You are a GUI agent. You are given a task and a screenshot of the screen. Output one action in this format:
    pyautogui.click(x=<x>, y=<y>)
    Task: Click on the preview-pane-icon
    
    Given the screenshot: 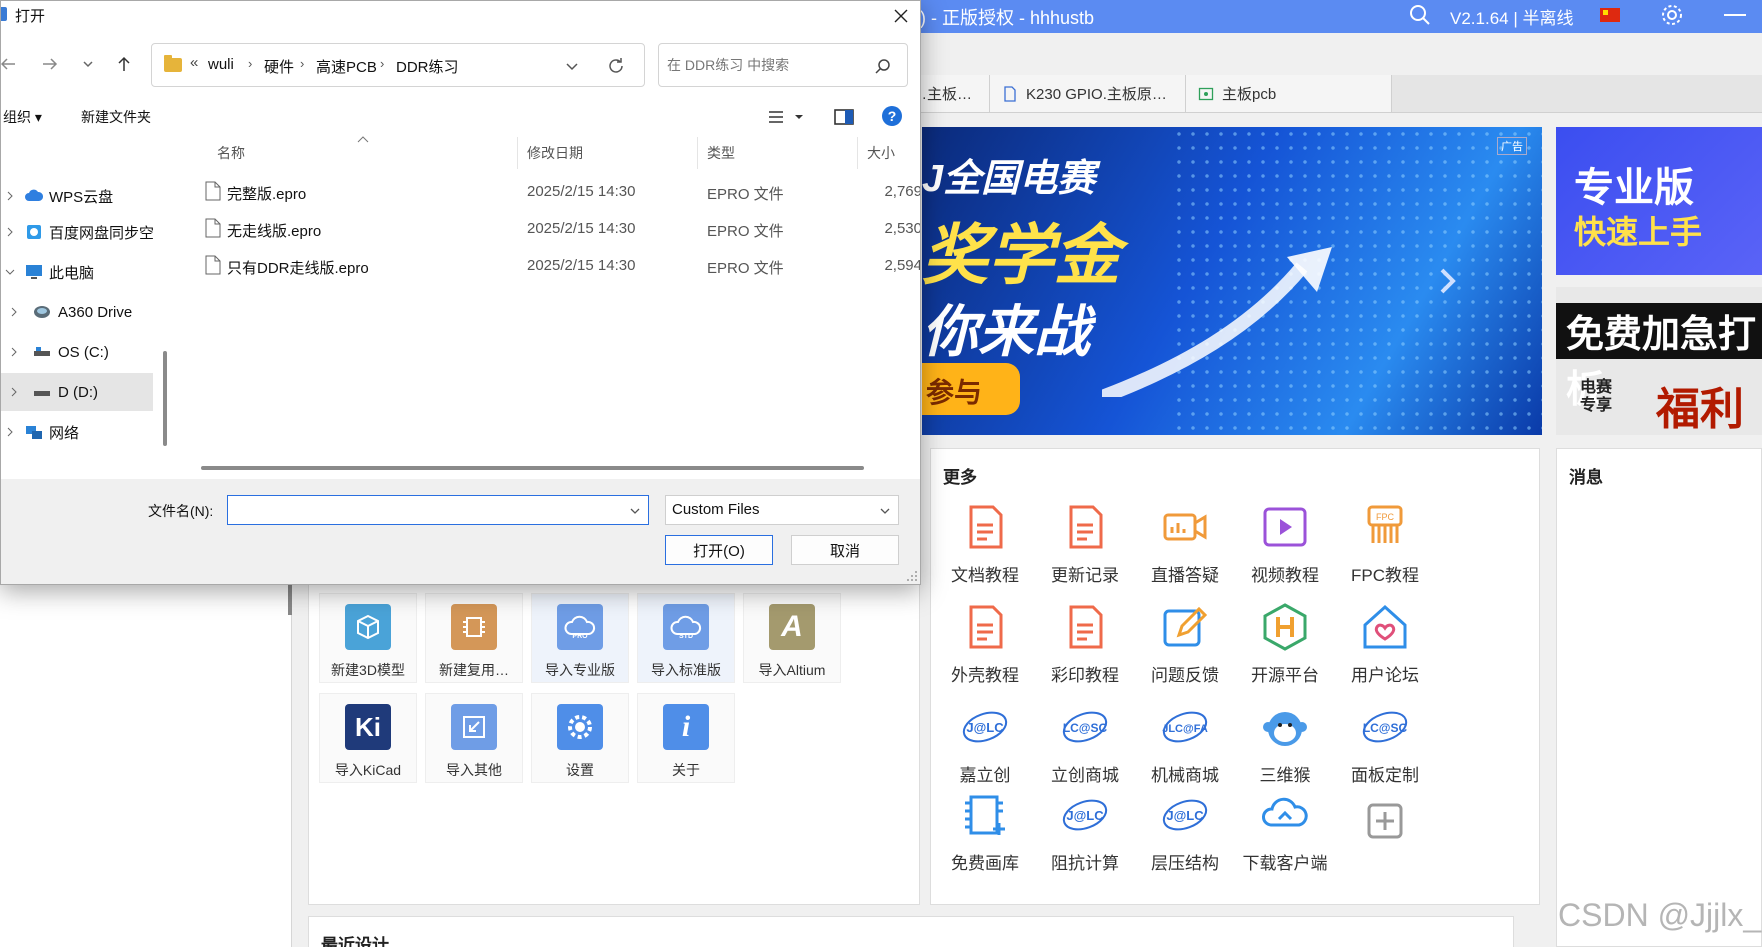 What is the action you would take?
    pyautogui.click(x=844, y=117)
    